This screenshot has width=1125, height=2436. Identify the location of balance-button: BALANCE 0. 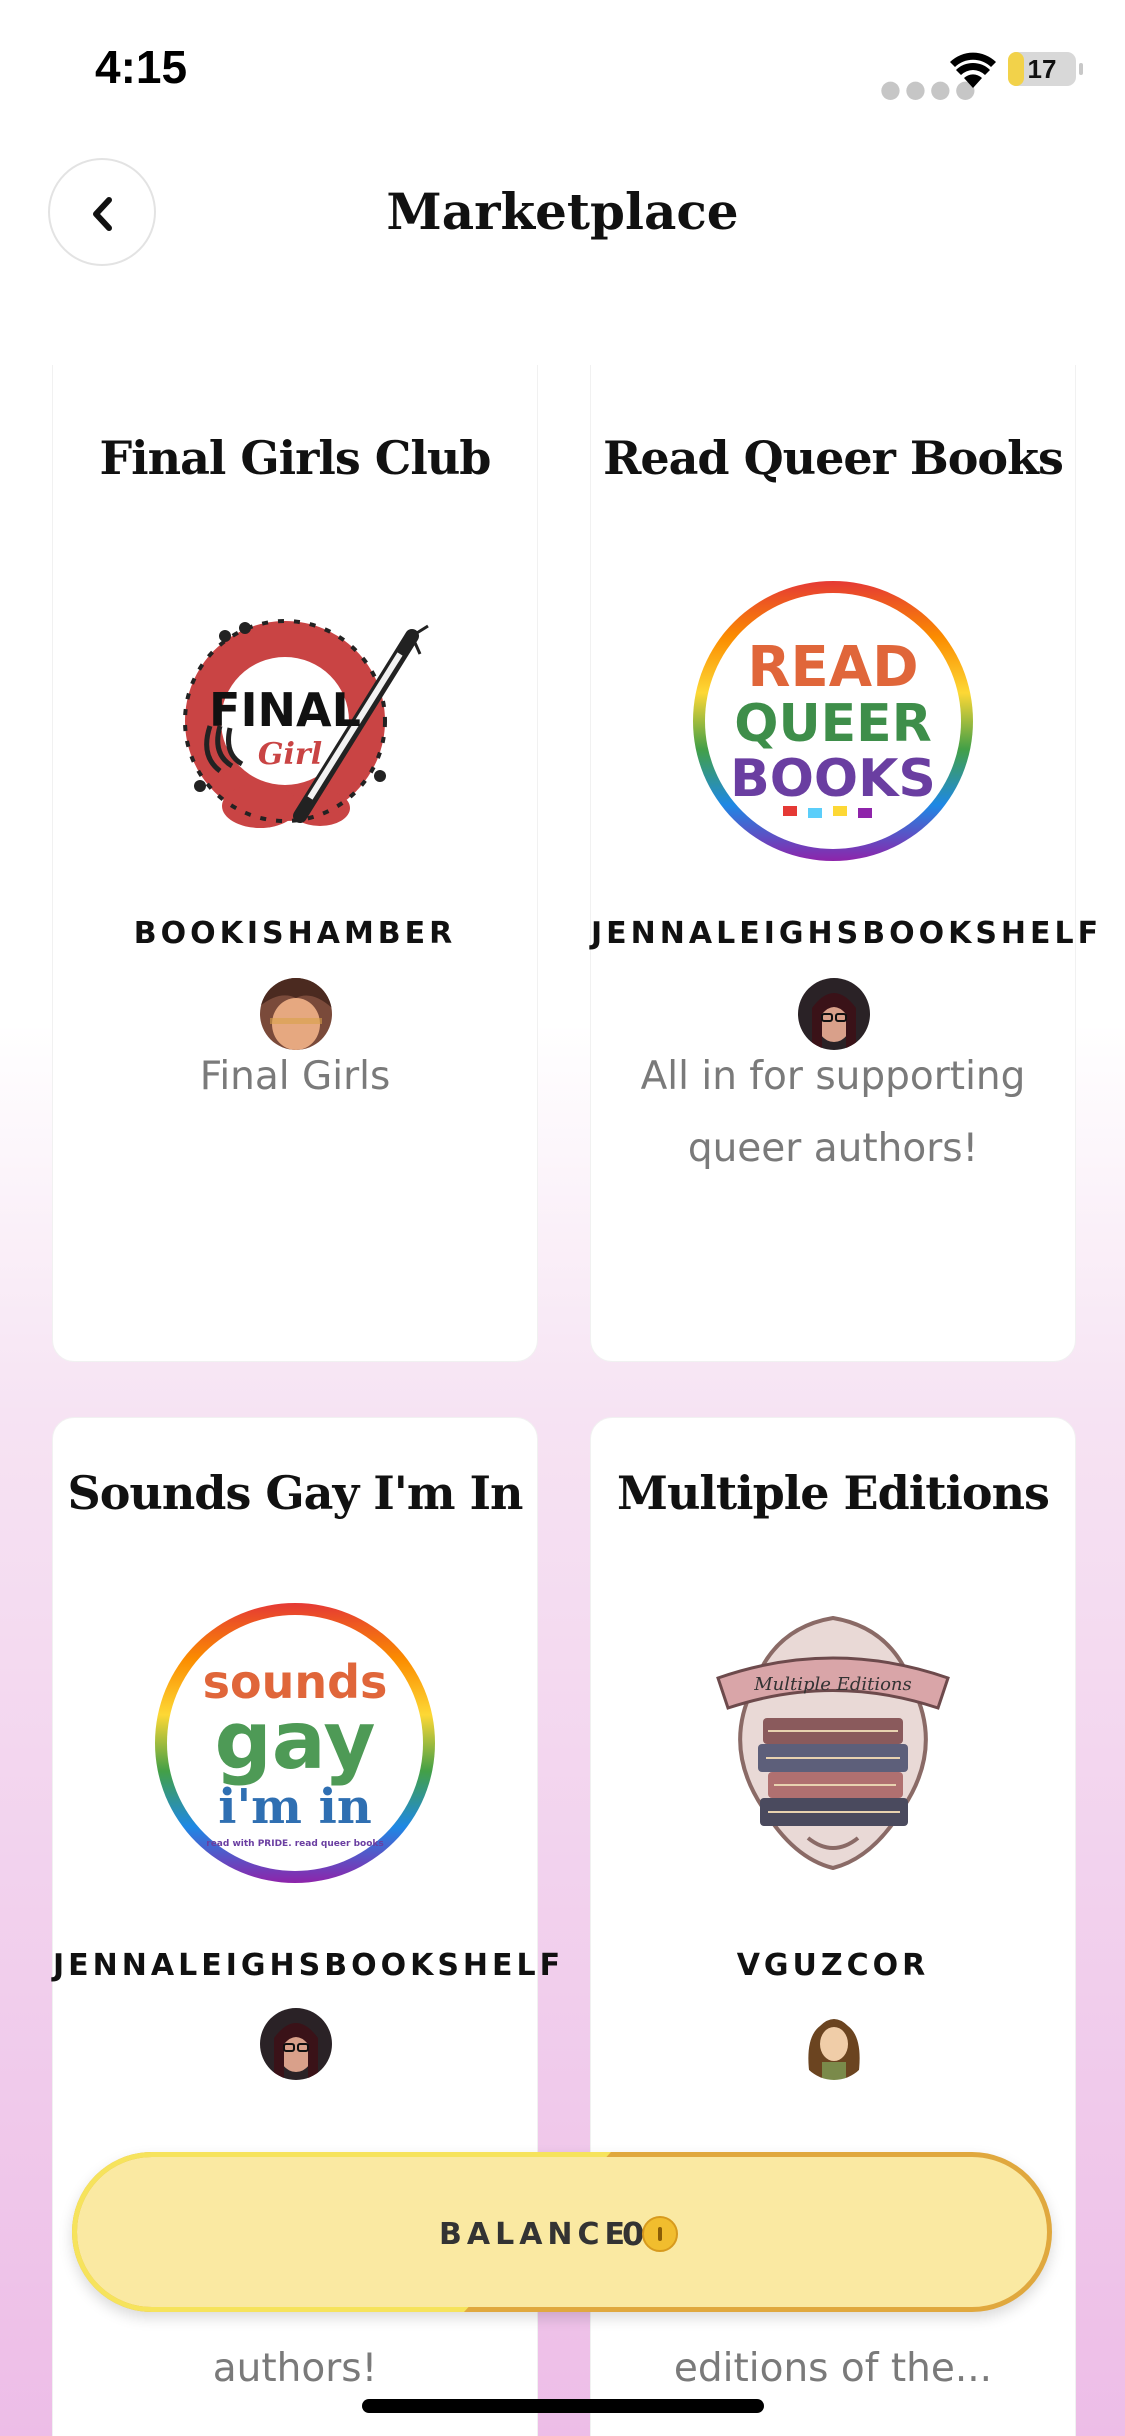
(562, 2232).